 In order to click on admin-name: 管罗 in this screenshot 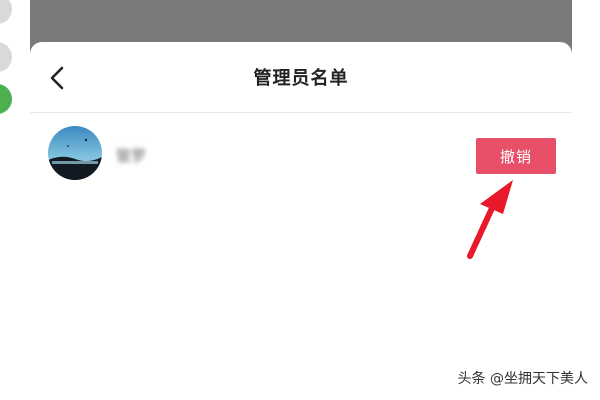, I will do `click(131, 156)`.